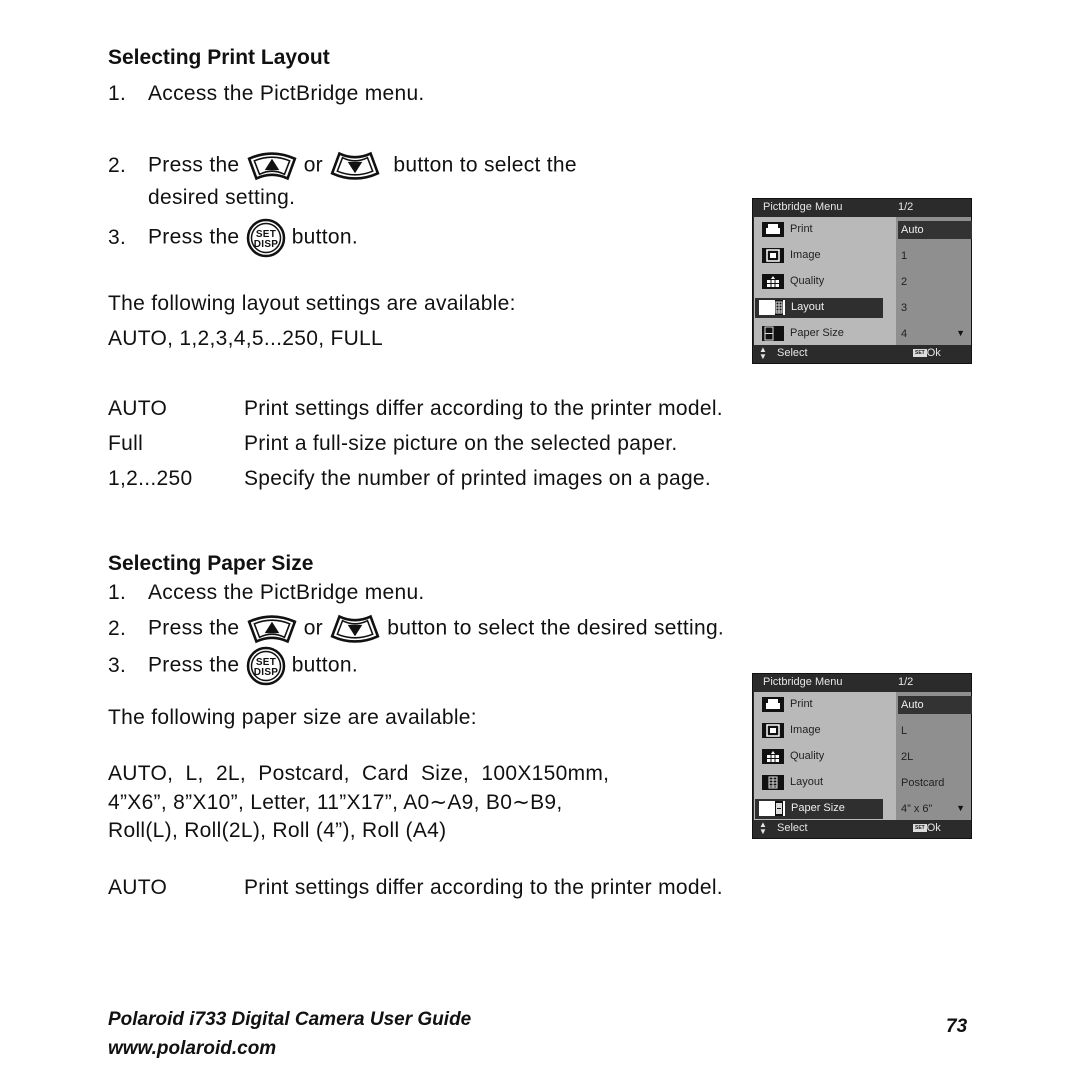 This screenshot has height=1080, width=1080. I want to click on definition-term: 1,2...250, so click(150, 478).